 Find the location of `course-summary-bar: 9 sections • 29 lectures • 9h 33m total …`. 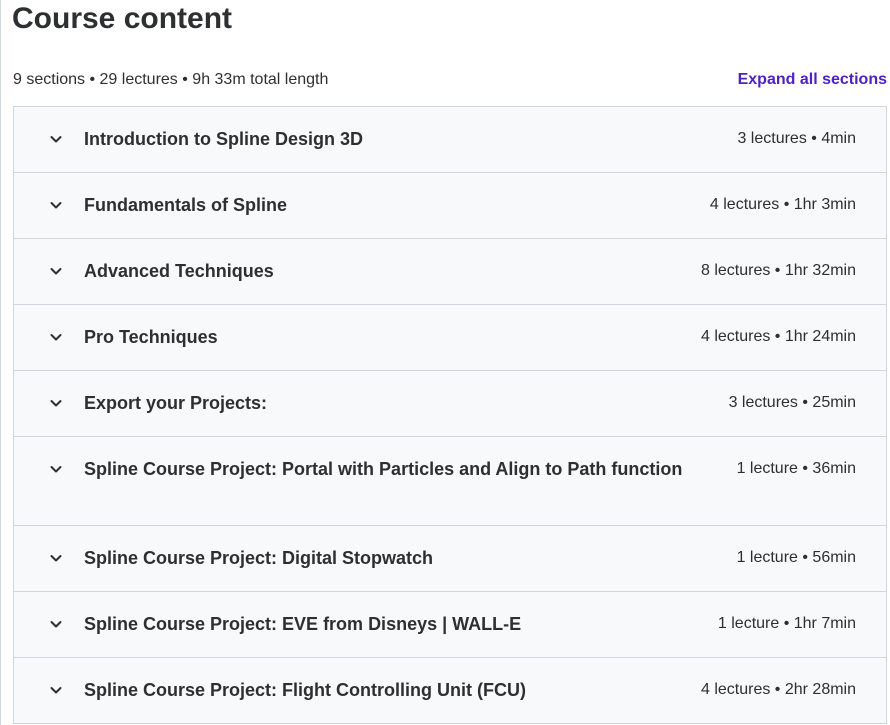

course-summary-bar: 9 sections • 29 lectures • 9h 33m total … is located at coordinates (450, 80).